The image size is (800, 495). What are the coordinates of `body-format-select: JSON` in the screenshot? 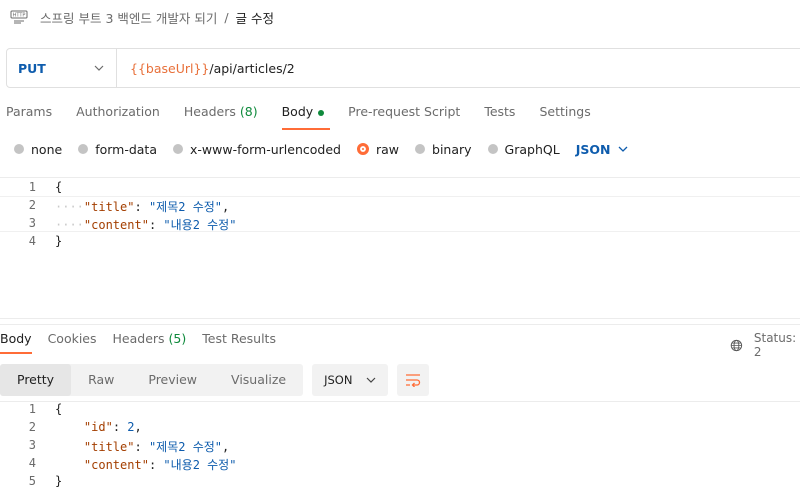 It's located at (602, 149).